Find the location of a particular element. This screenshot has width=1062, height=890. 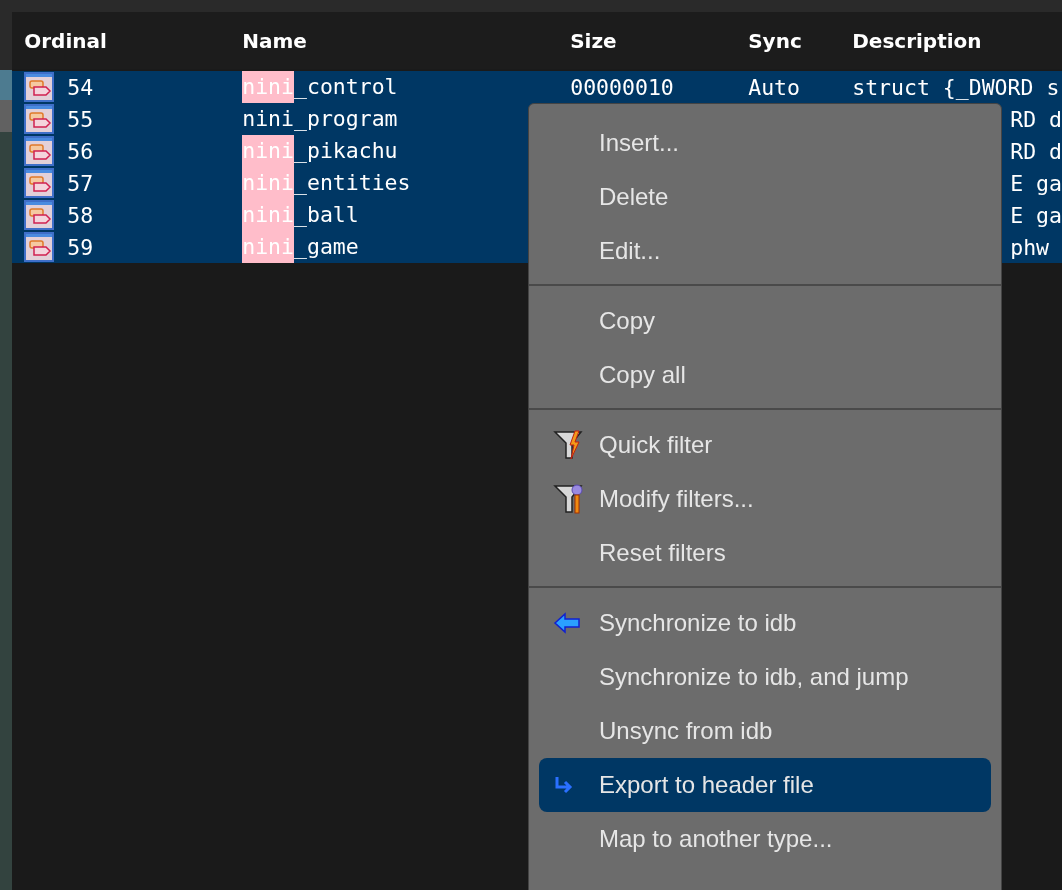

menu-item: Export to header file is located at coordinates (765, 785).